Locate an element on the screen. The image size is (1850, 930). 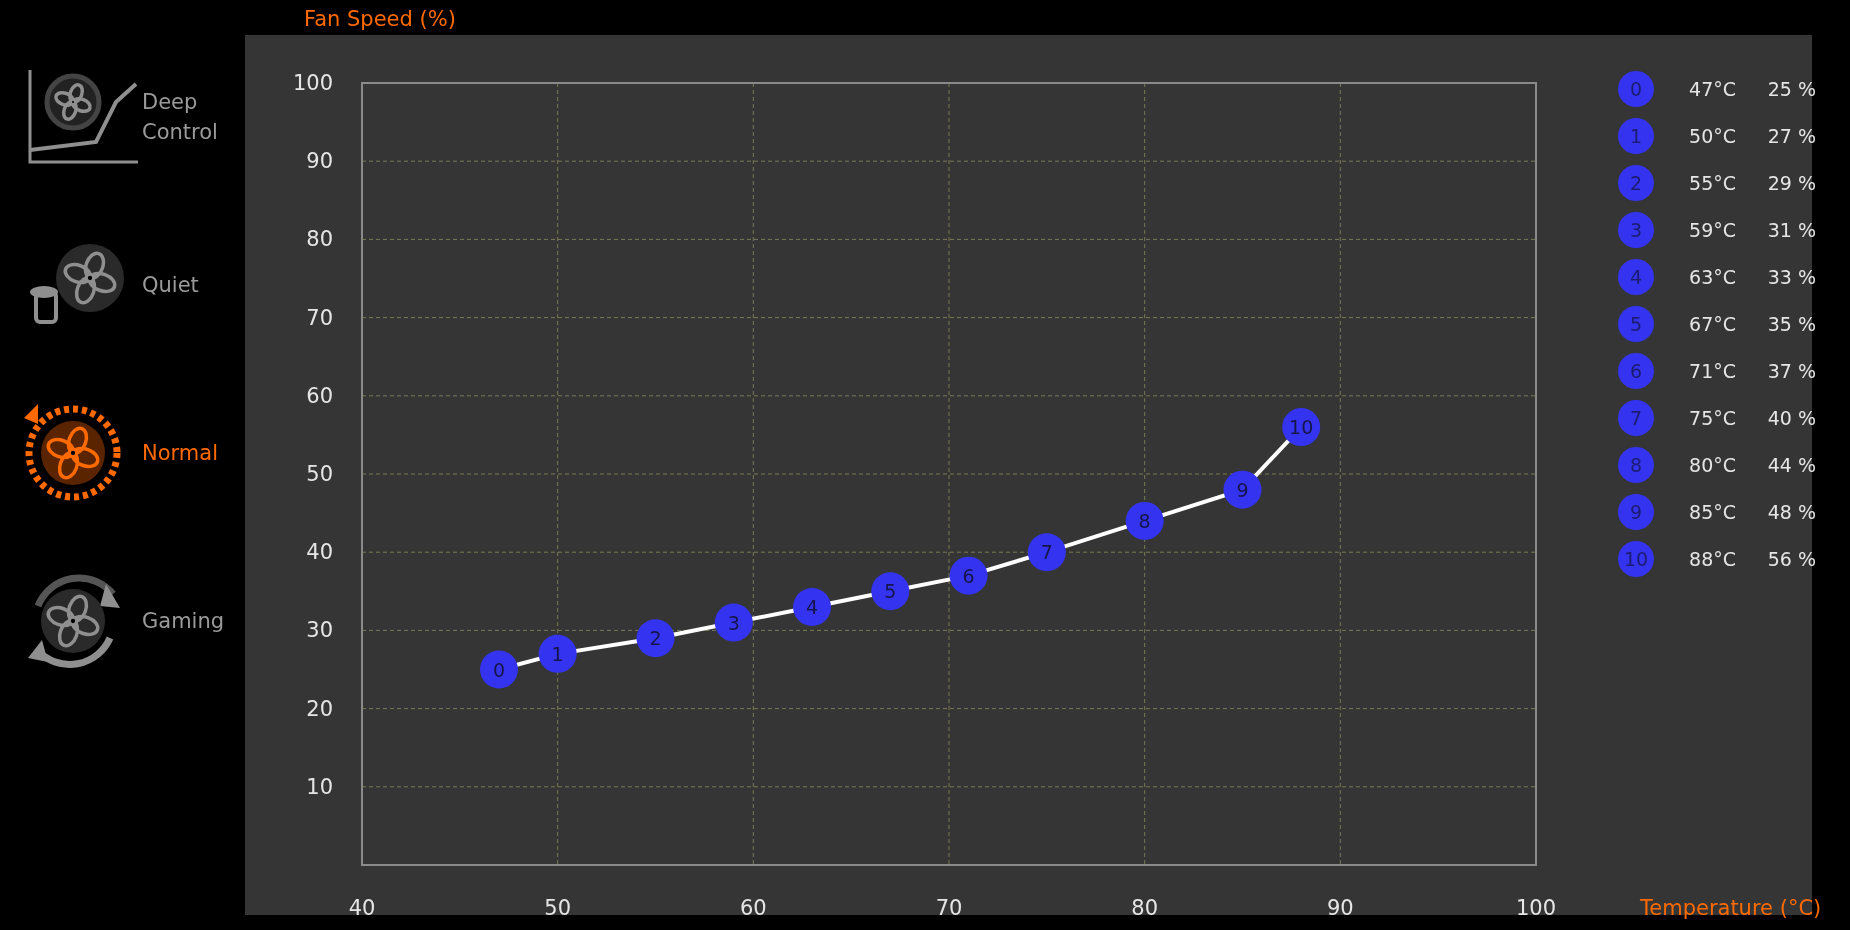
curve-point: 5 is located at coordinates (890, 591).